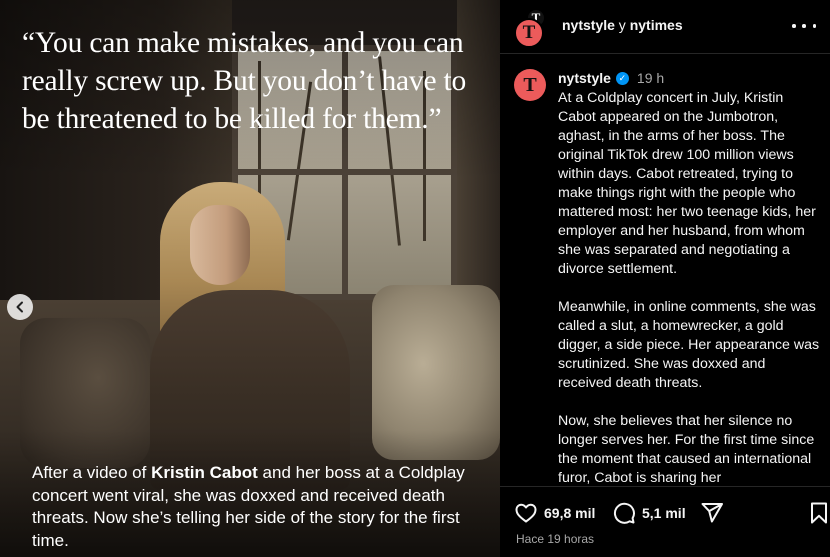 Image resolution: width=830 pixels, height=557 pixels. What do you see at coordinates (555, 539) in the screenshot?
I see `post-date: Hace 19 horas` at bounding box center [555, 539].